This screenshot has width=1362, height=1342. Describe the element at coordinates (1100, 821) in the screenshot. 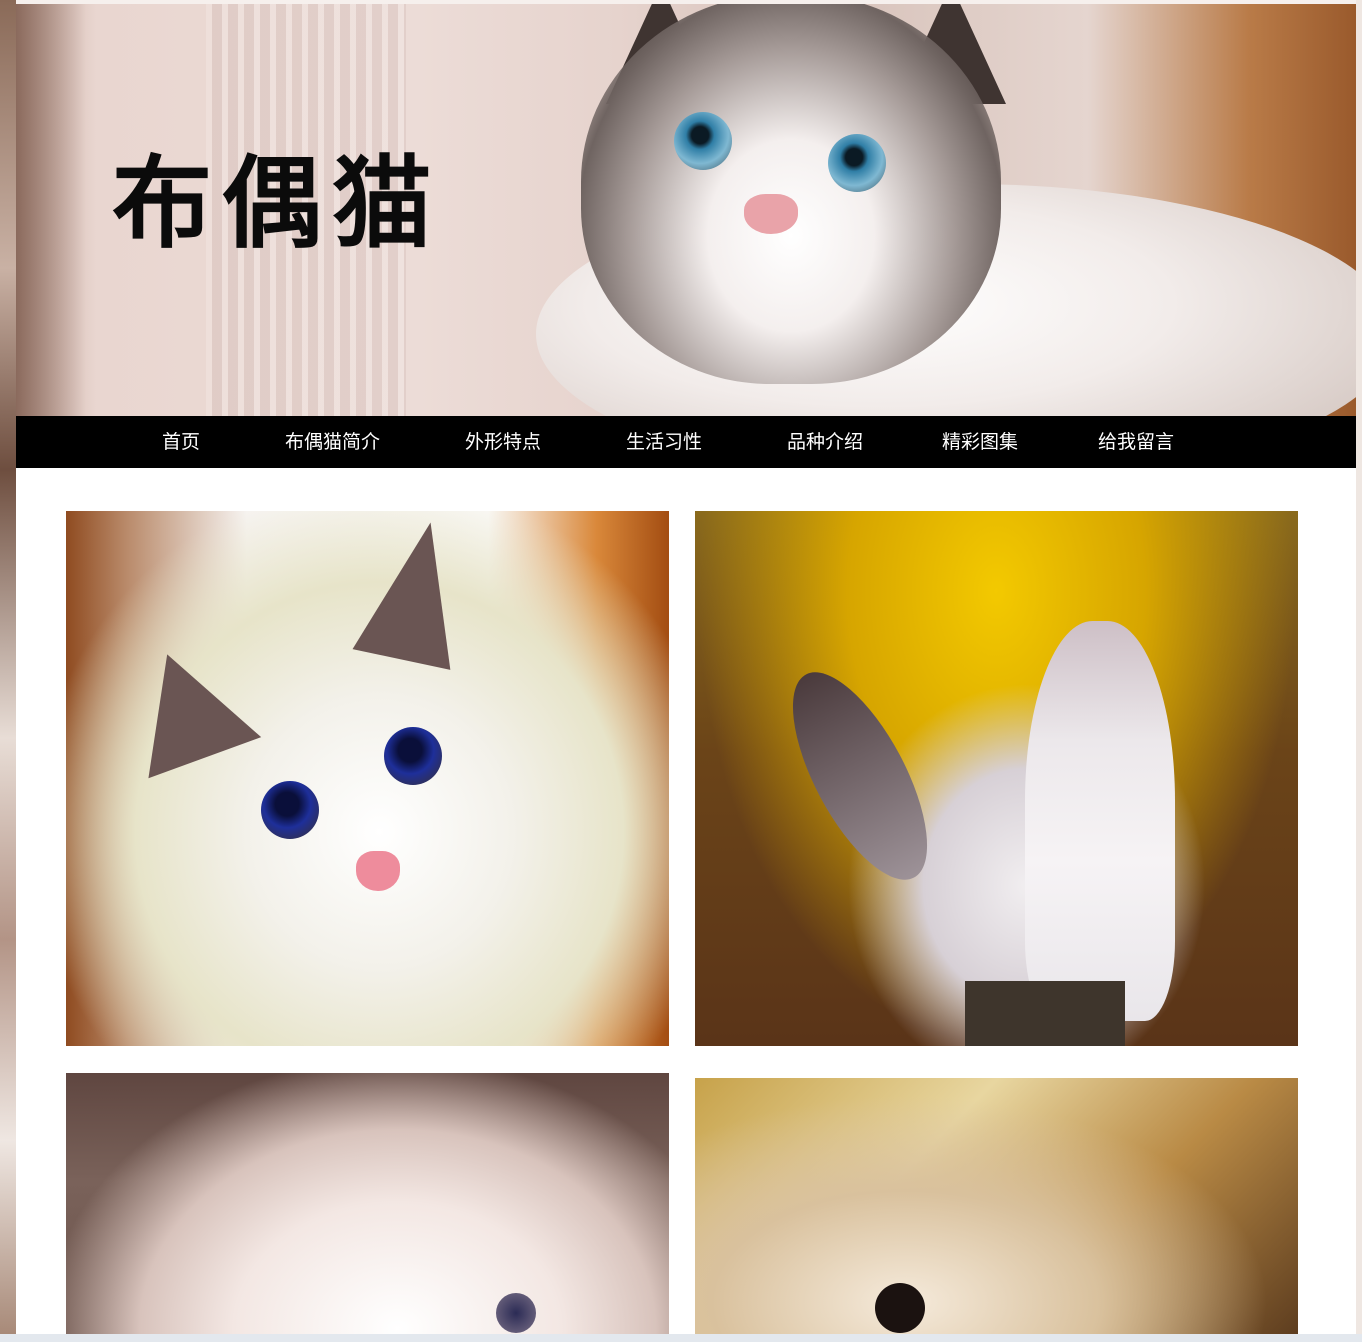

I see `photo-cat-body` at that location.